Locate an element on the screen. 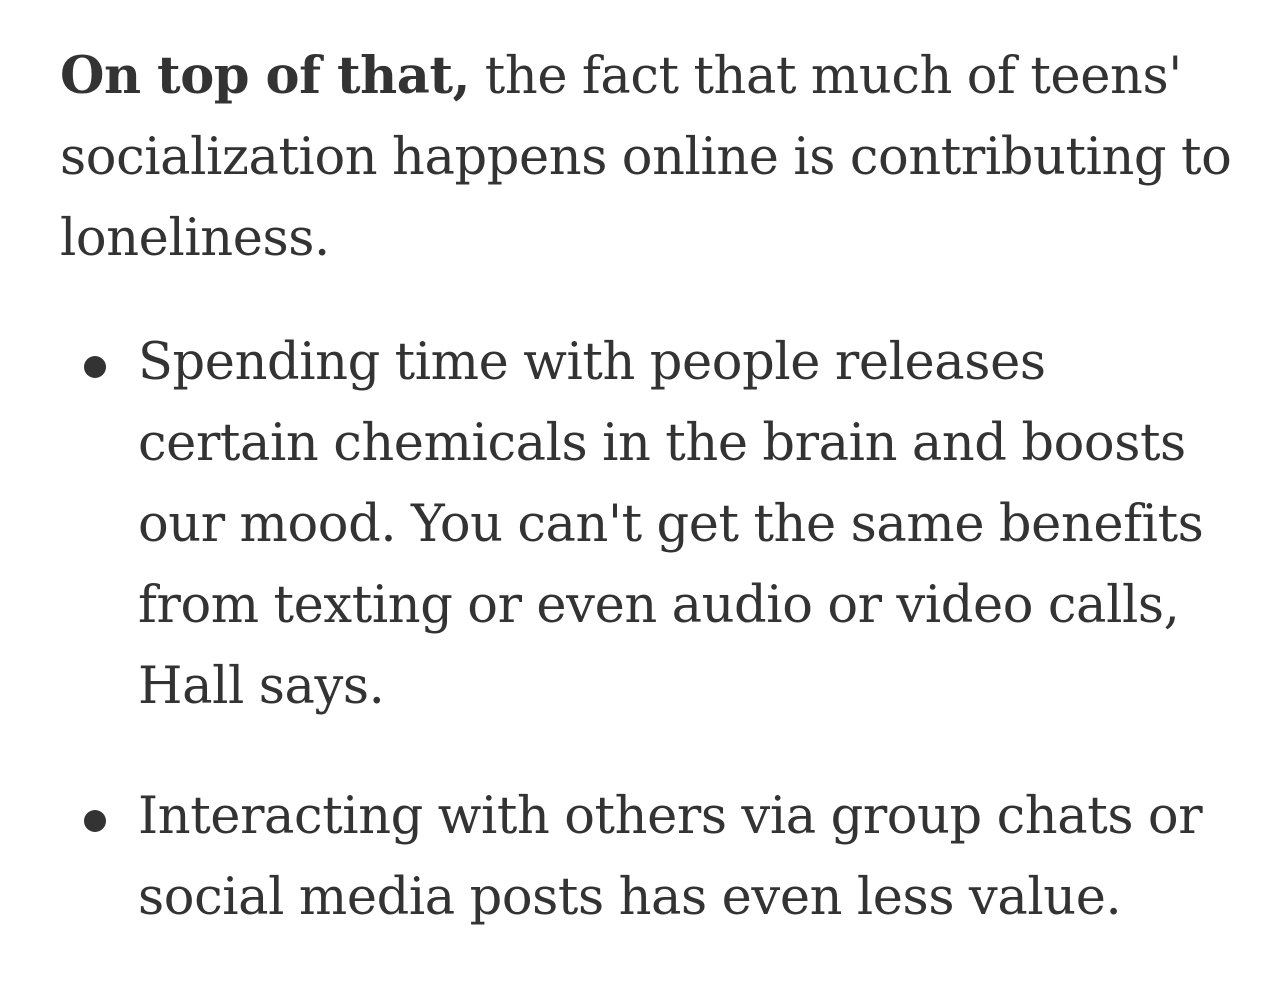  intro-lead-bold: On top of that, is located at coordinates (265, 76).